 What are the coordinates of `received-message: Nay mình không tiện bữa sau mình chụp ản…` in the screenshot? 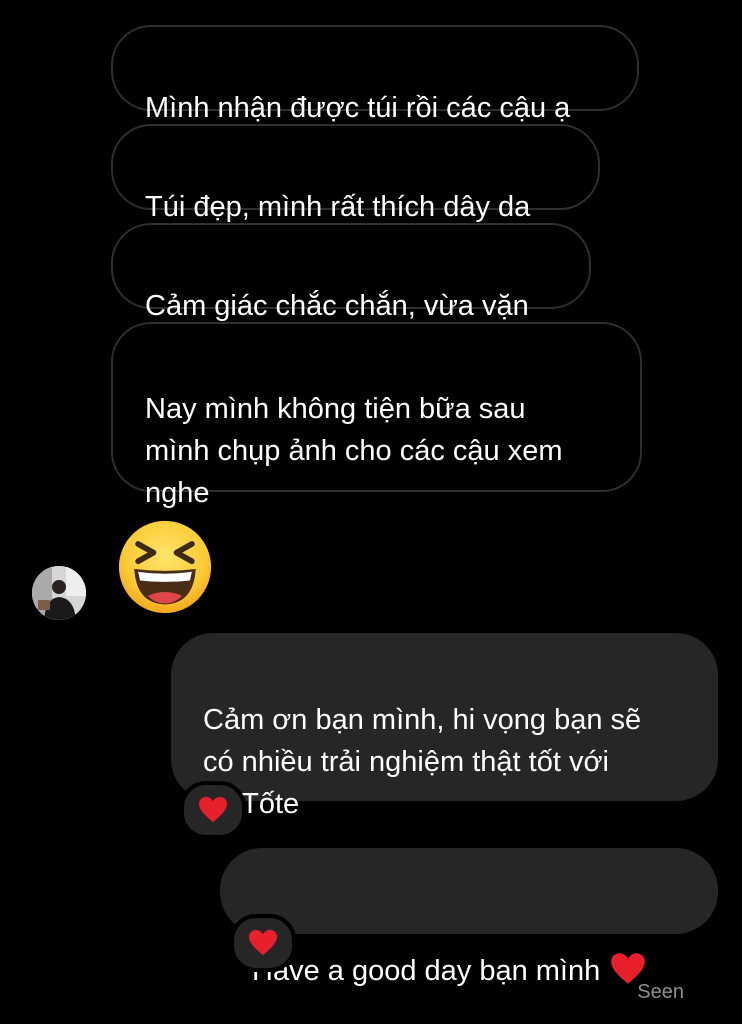 It's located at (376, 415).